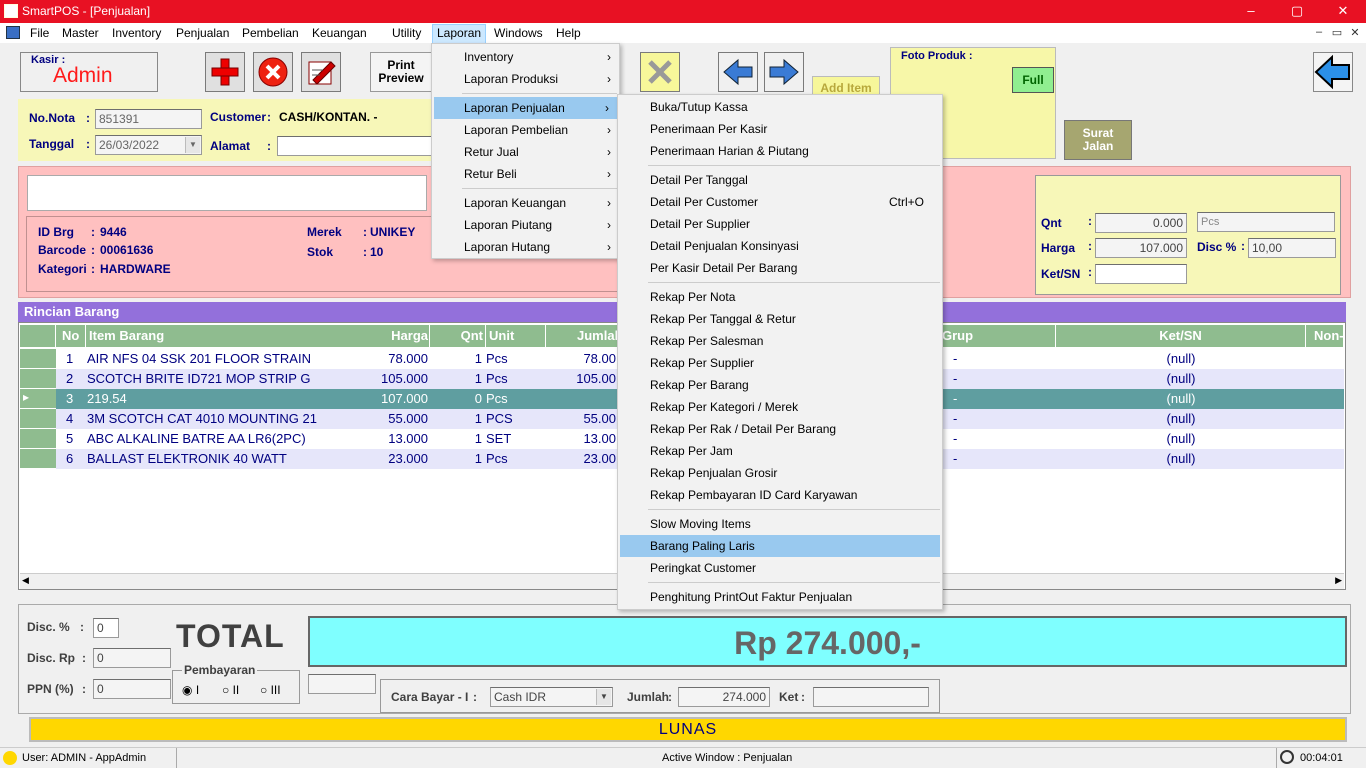  Describe the element at coordinates (1297, 11) in the screenshot. I see `maximize-button: ▢` at that location.